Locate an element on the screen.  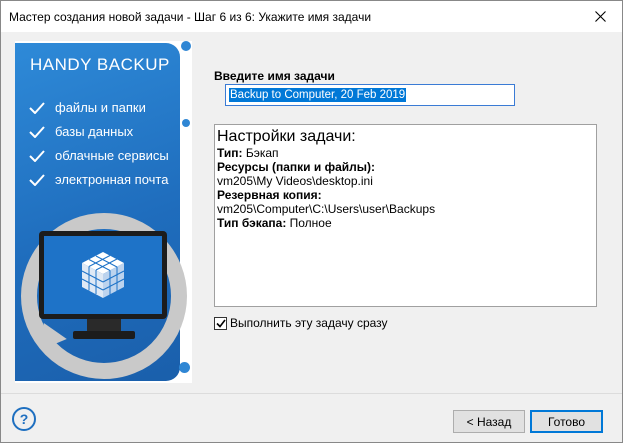
checkmark-icon is located at coordinates (220, 323).